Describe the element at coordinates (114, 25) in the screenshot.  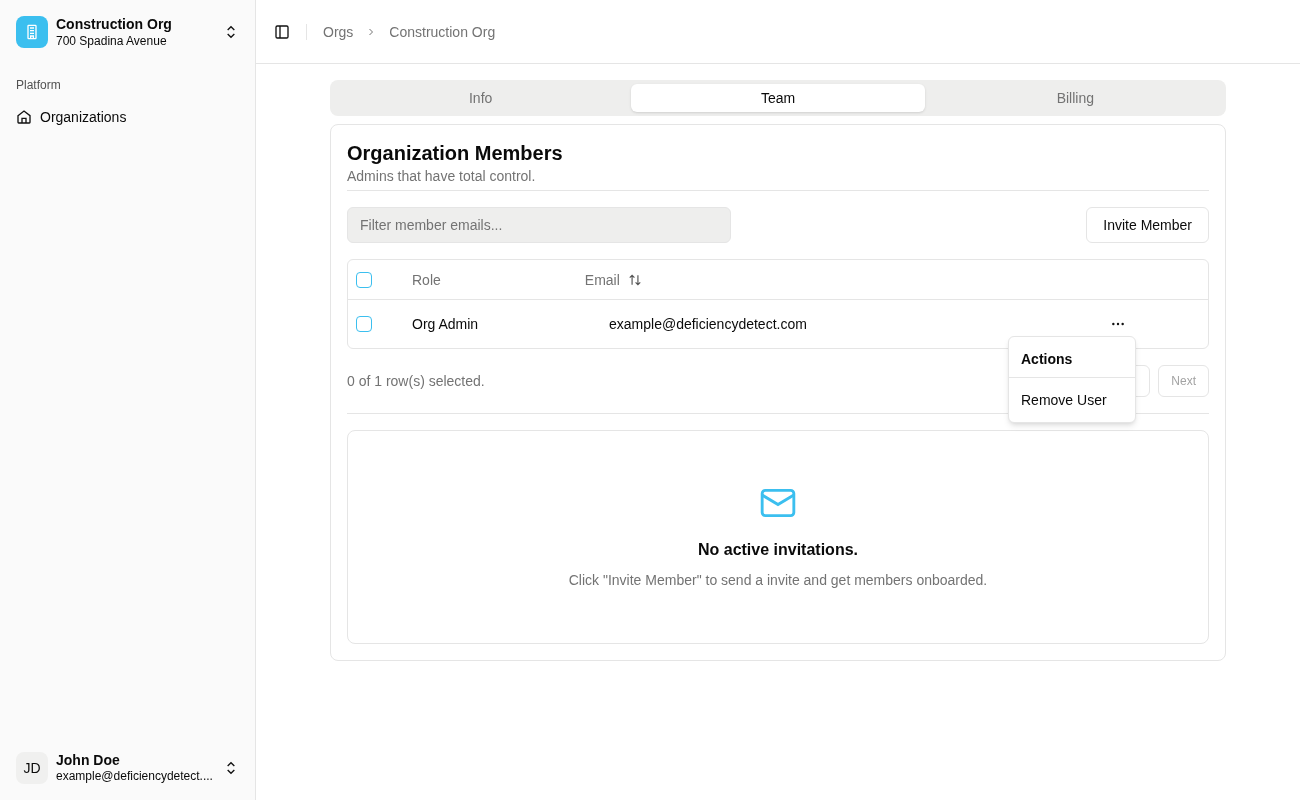
I see `org-name: Construction Org` at that location.